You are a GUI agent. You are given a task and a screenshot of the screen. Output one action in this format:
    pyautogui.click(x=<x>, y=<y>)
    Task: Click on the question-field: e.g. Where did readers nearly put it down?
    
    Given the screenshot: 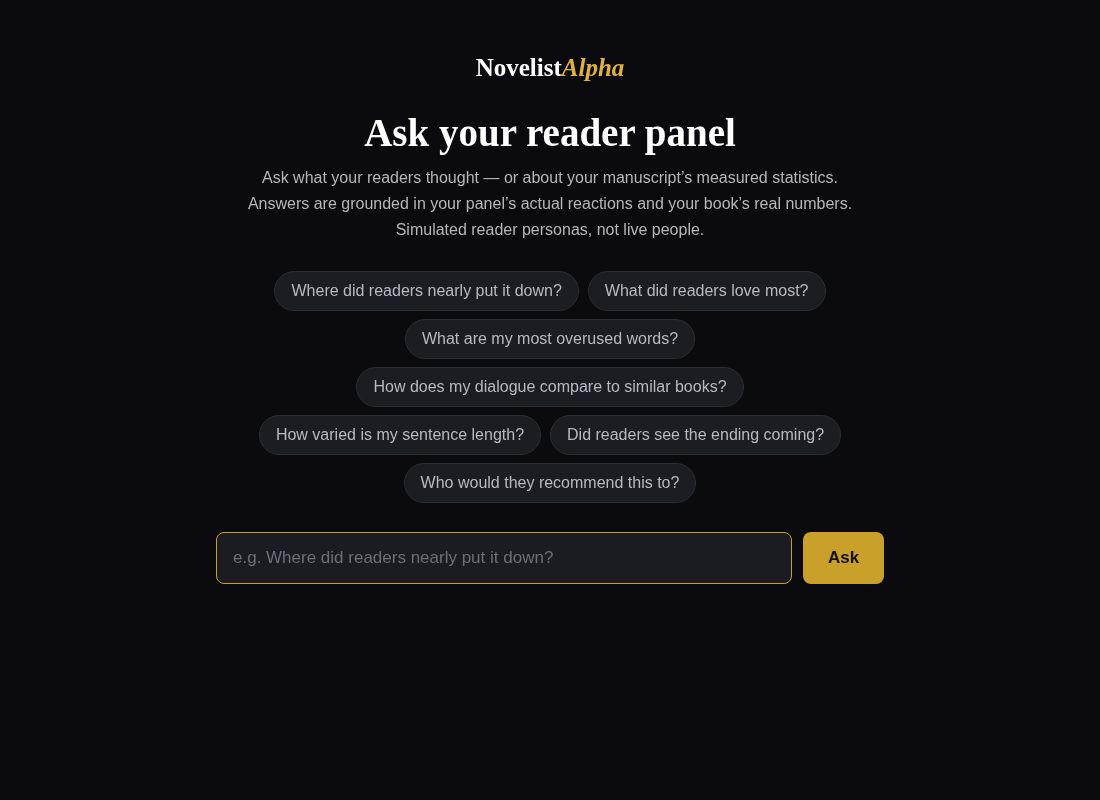 What is the action you would take?
    pyautogui.click(x=504, y=558)
    